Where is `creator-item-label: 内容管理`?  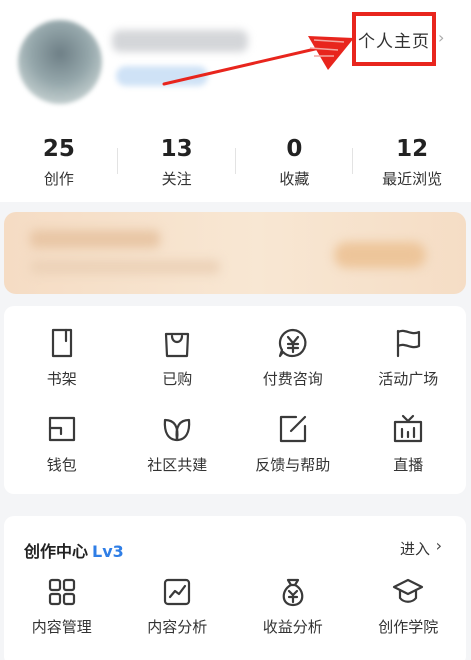 creator-item-label: 内容管理 is located at coordinates (61, 627).